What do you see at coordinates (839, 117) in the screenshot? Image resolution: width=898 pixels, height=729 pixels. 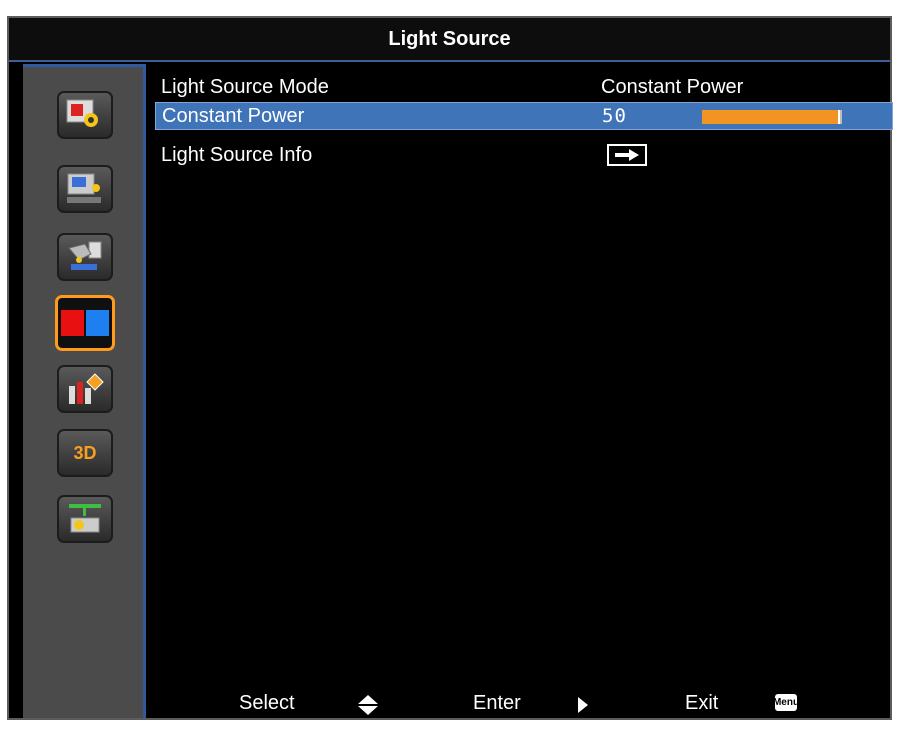 I see `slider-marker` at bounding box center [839, 117].